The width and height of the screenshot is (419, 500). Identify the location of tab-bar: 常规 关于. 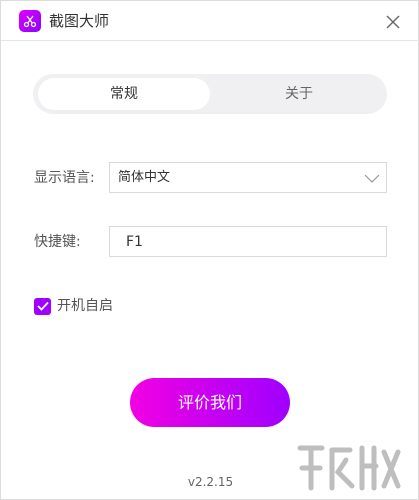
(210, 94).